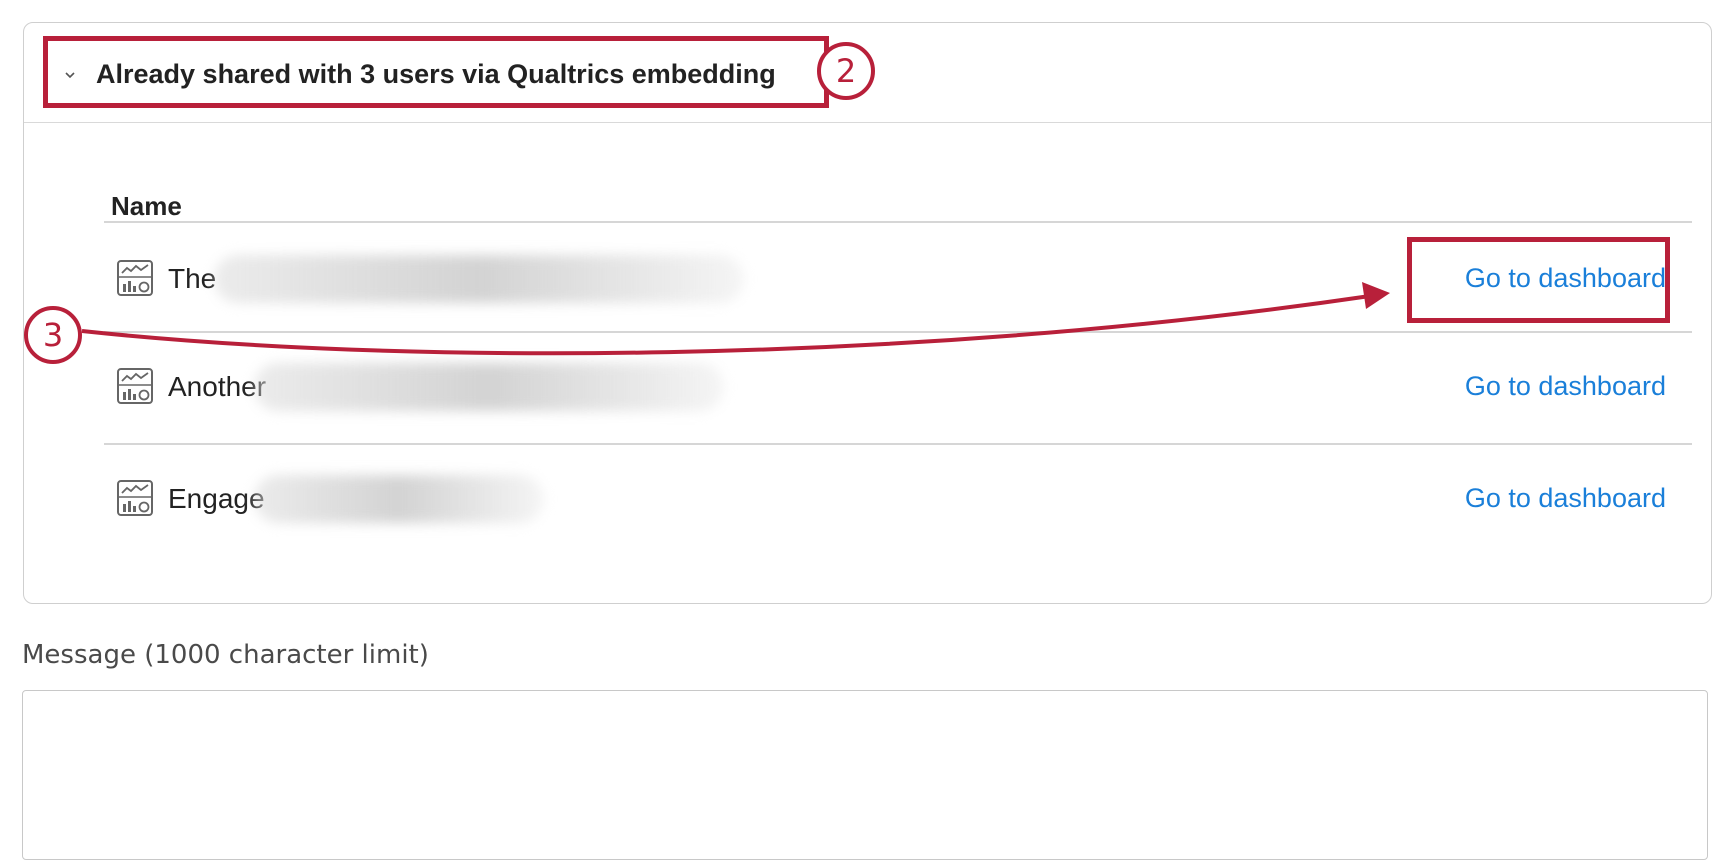 The height and width of the screenshot is (860, 1720). What do you see at coordinates (53, 335) in the screenshot?
I see `callout-3: 3` at bounding box center [53, 335].